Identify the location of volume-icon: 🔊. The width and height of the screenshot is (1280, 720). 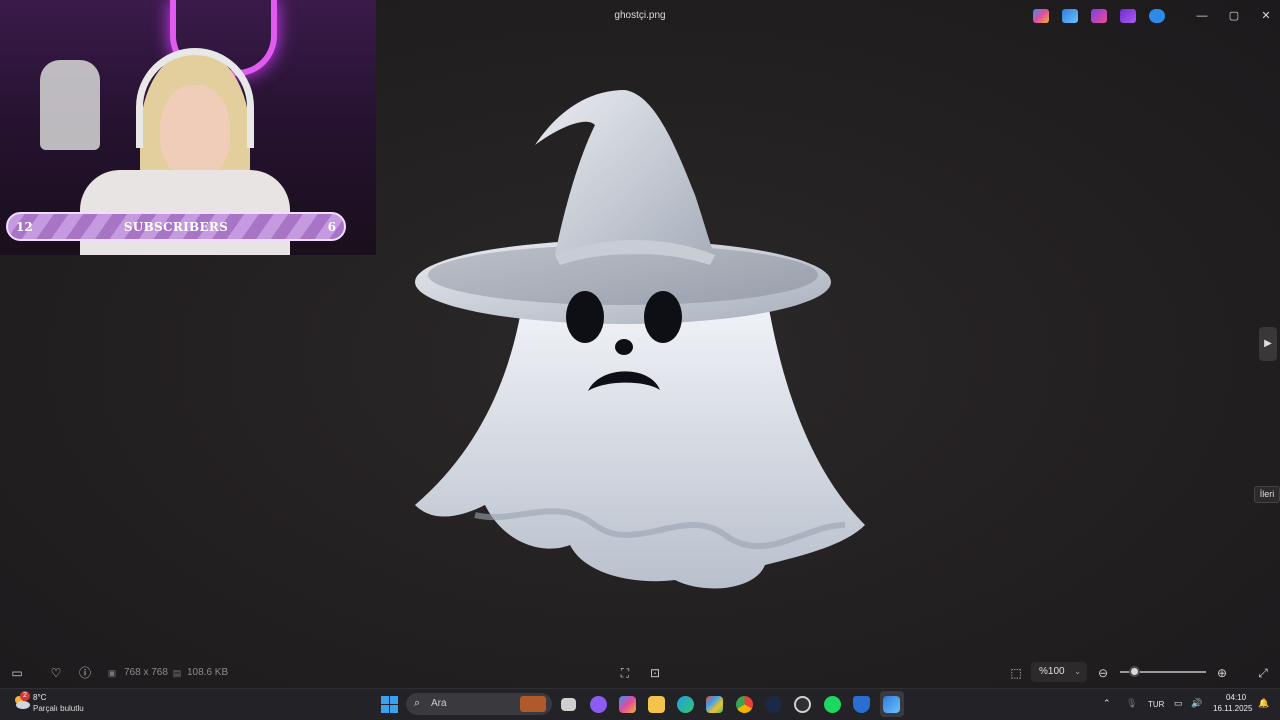
(1196, 703).